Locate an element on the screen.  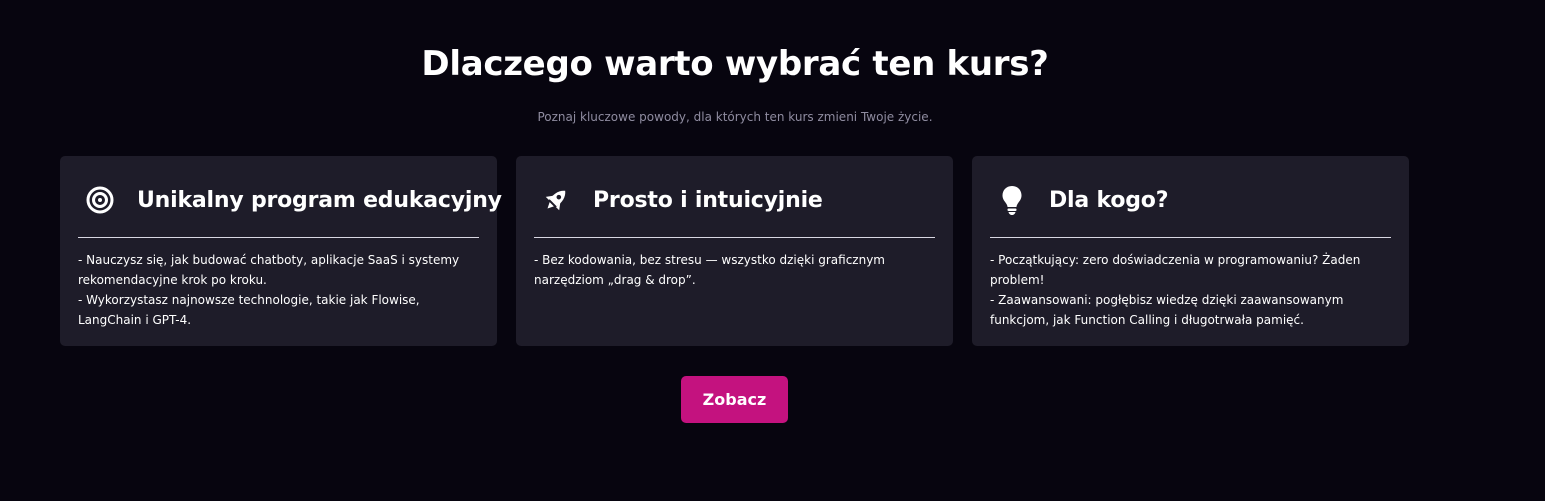
card-title: Unikalny program edukacyjny is located at coordinates (319, 200).